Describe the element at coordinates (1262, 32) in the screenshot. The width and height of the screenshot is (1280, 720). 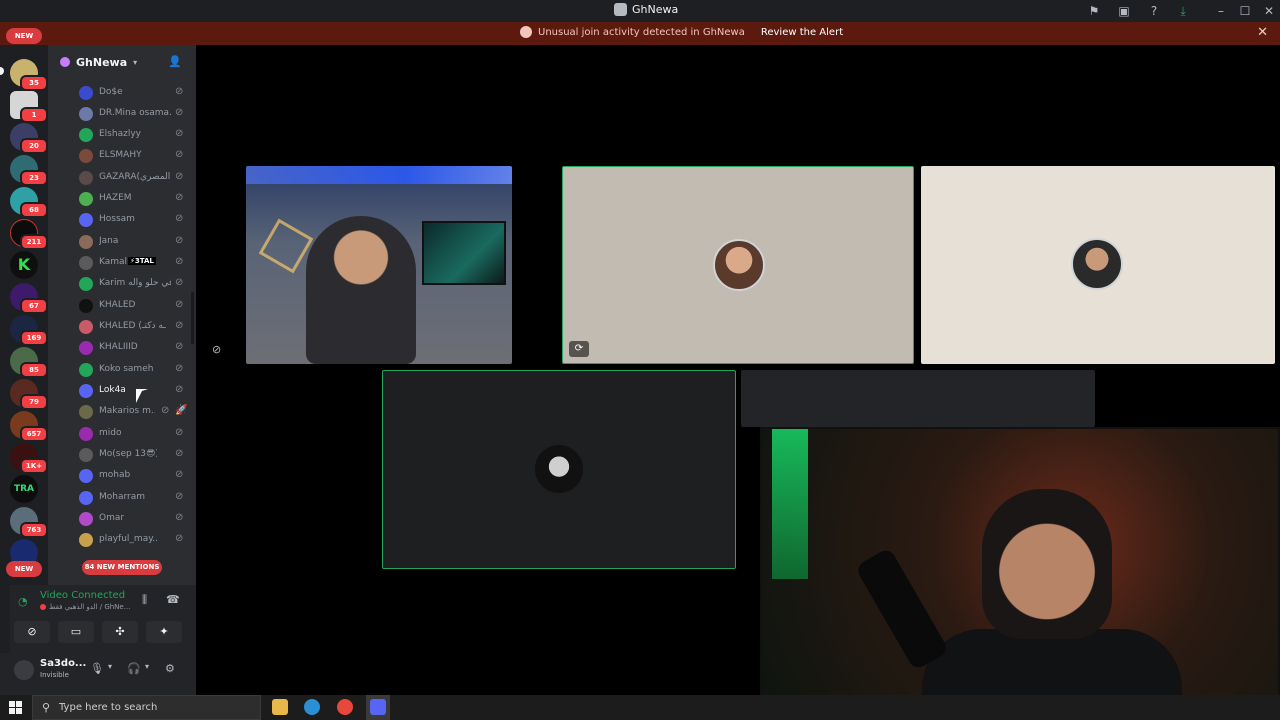
I see `close-alert-icon: ✕` at that location.